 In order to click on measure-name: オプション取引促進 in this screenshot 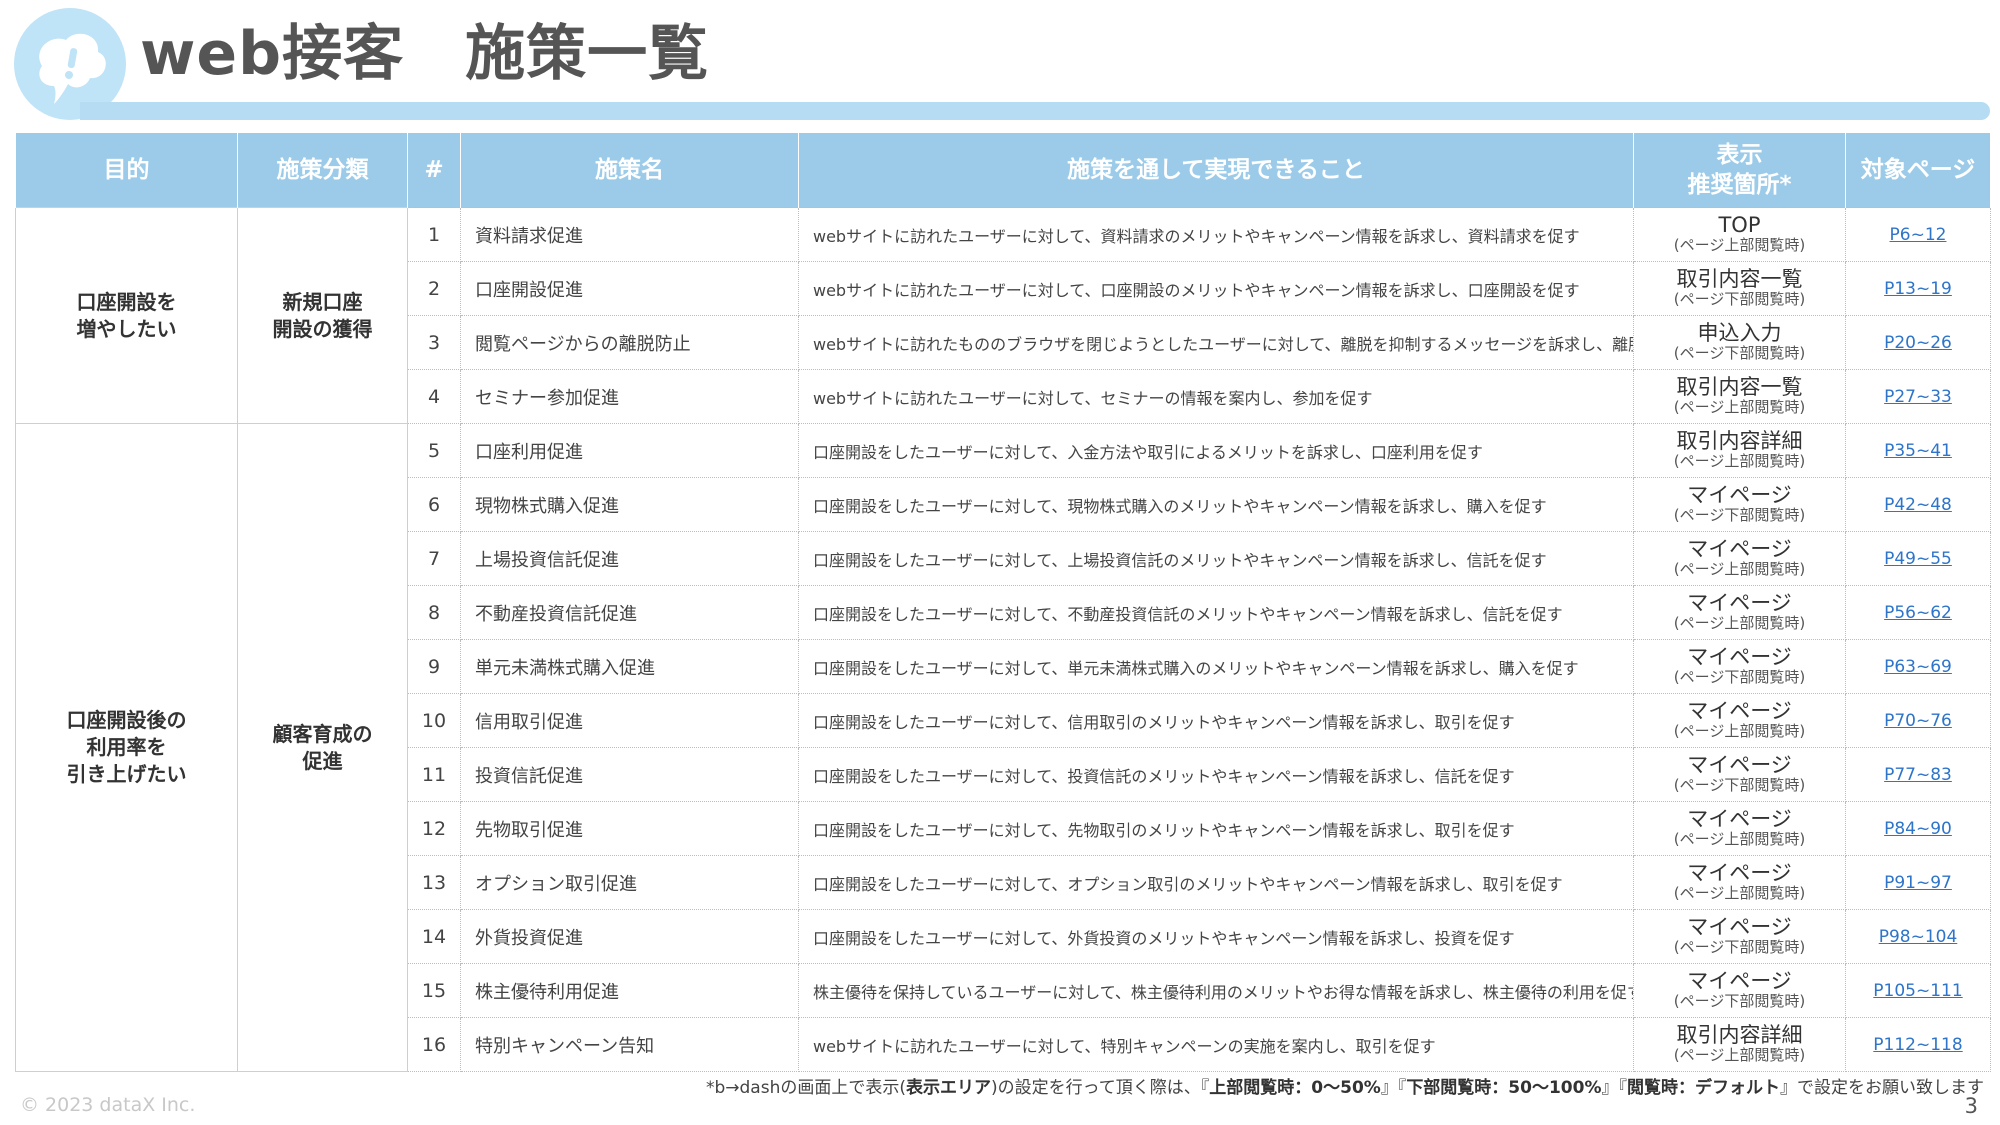, I will do `click(629, 882)`.